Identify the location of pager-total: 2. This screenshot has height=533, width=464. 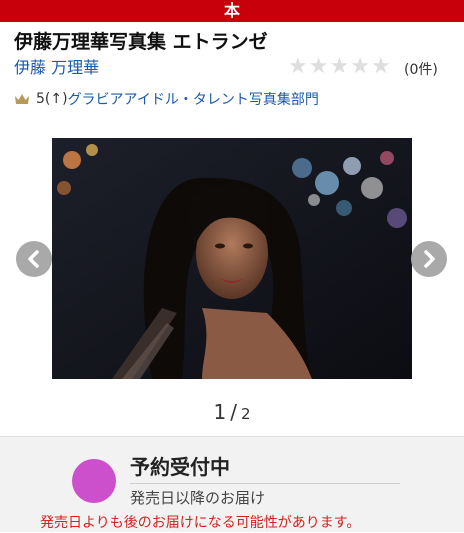
(245, 414).